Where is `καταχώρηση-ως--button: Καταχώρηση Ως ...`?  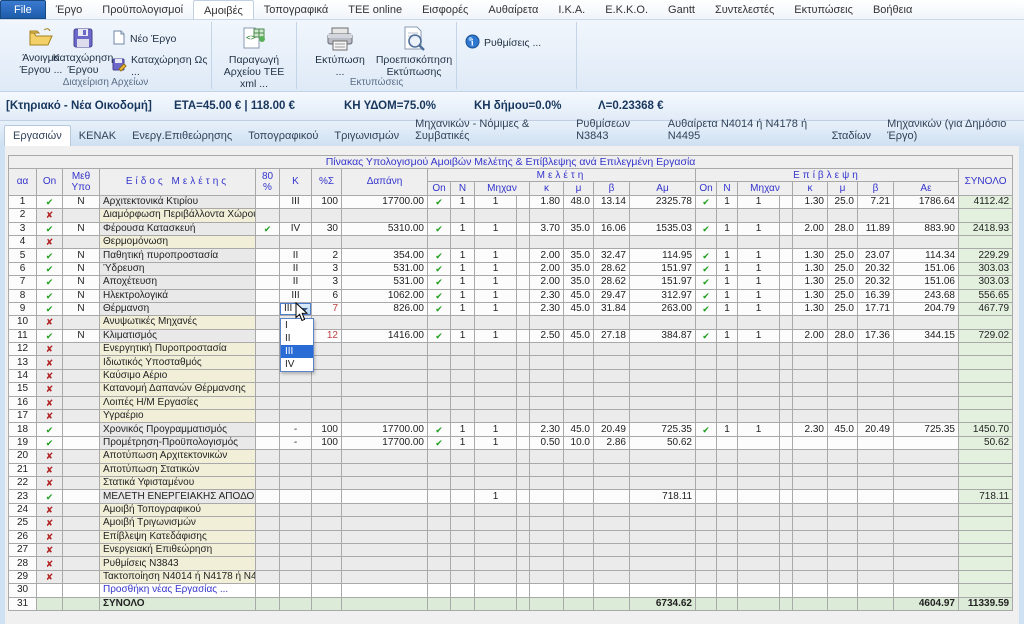
καταχώρηση-ως--button: Καταχώρηση Ως ... is located at coordinates (161, 66).